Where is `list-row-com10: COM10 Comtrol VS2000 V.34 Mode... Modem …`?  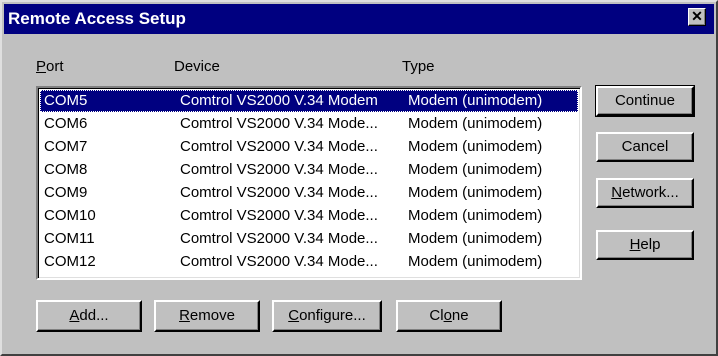 list-row-com10: COM10 Comtrol VS2000 V.34 Mode... Modem … is located at coordinates (309, 216).